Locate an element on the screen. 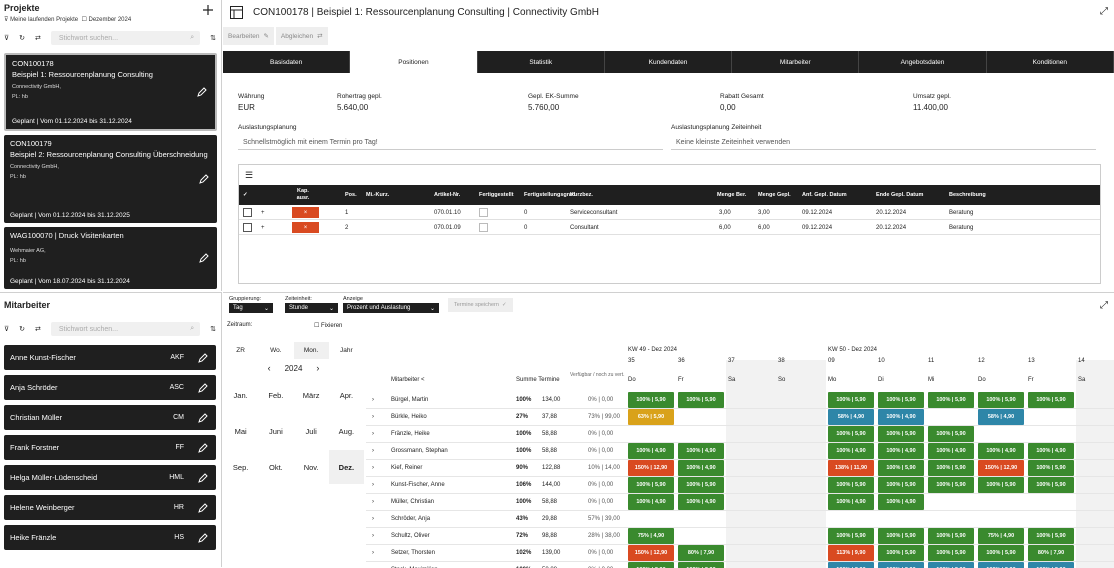 The height and width of the screenshot is (568, 1114). staff-card: Christian Müller CM is located at coordinates (110, 417).